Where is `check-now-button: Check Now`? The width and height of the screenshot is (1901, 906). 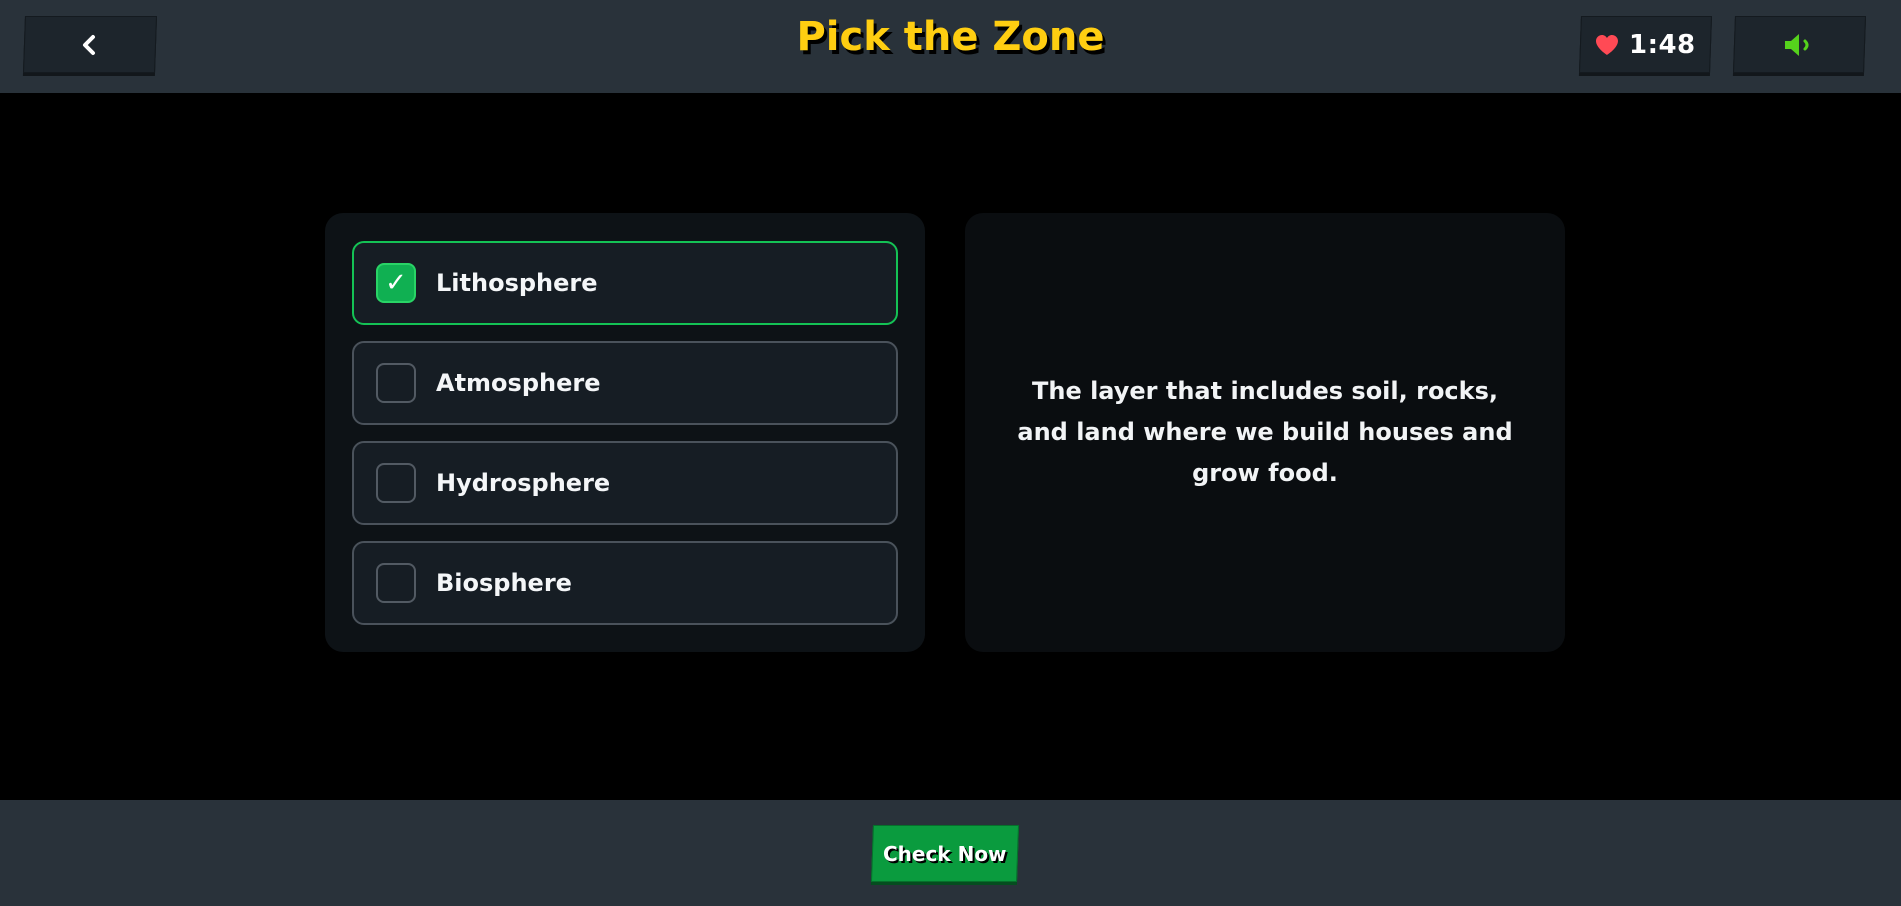
check-now-button: Check Now is located at coordinates (945, 853).